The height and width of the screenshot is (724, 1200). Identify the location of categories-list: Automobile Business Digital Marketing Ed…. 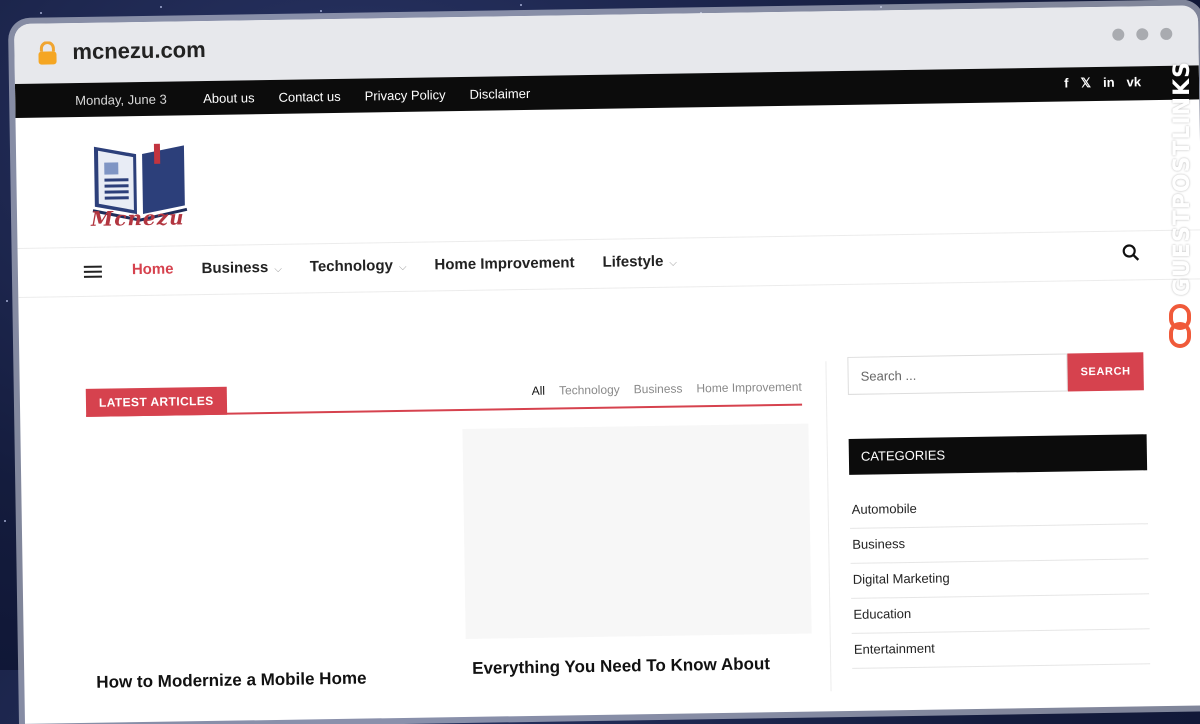
(1000, 580).